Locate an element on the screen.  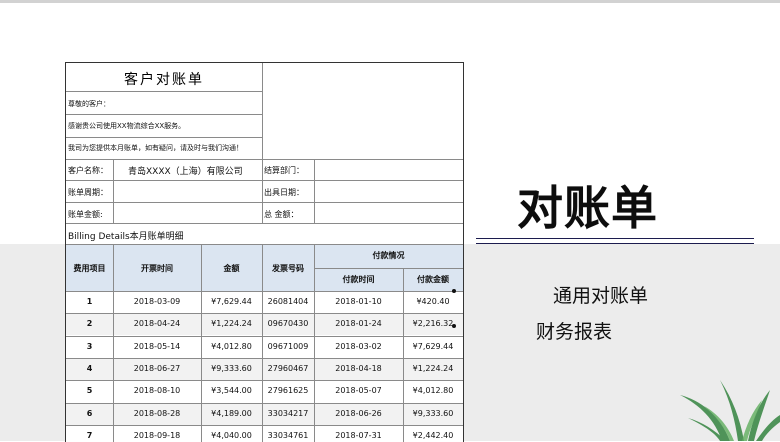
customer-label: 客户名称： is located at coordinates (88, 170).